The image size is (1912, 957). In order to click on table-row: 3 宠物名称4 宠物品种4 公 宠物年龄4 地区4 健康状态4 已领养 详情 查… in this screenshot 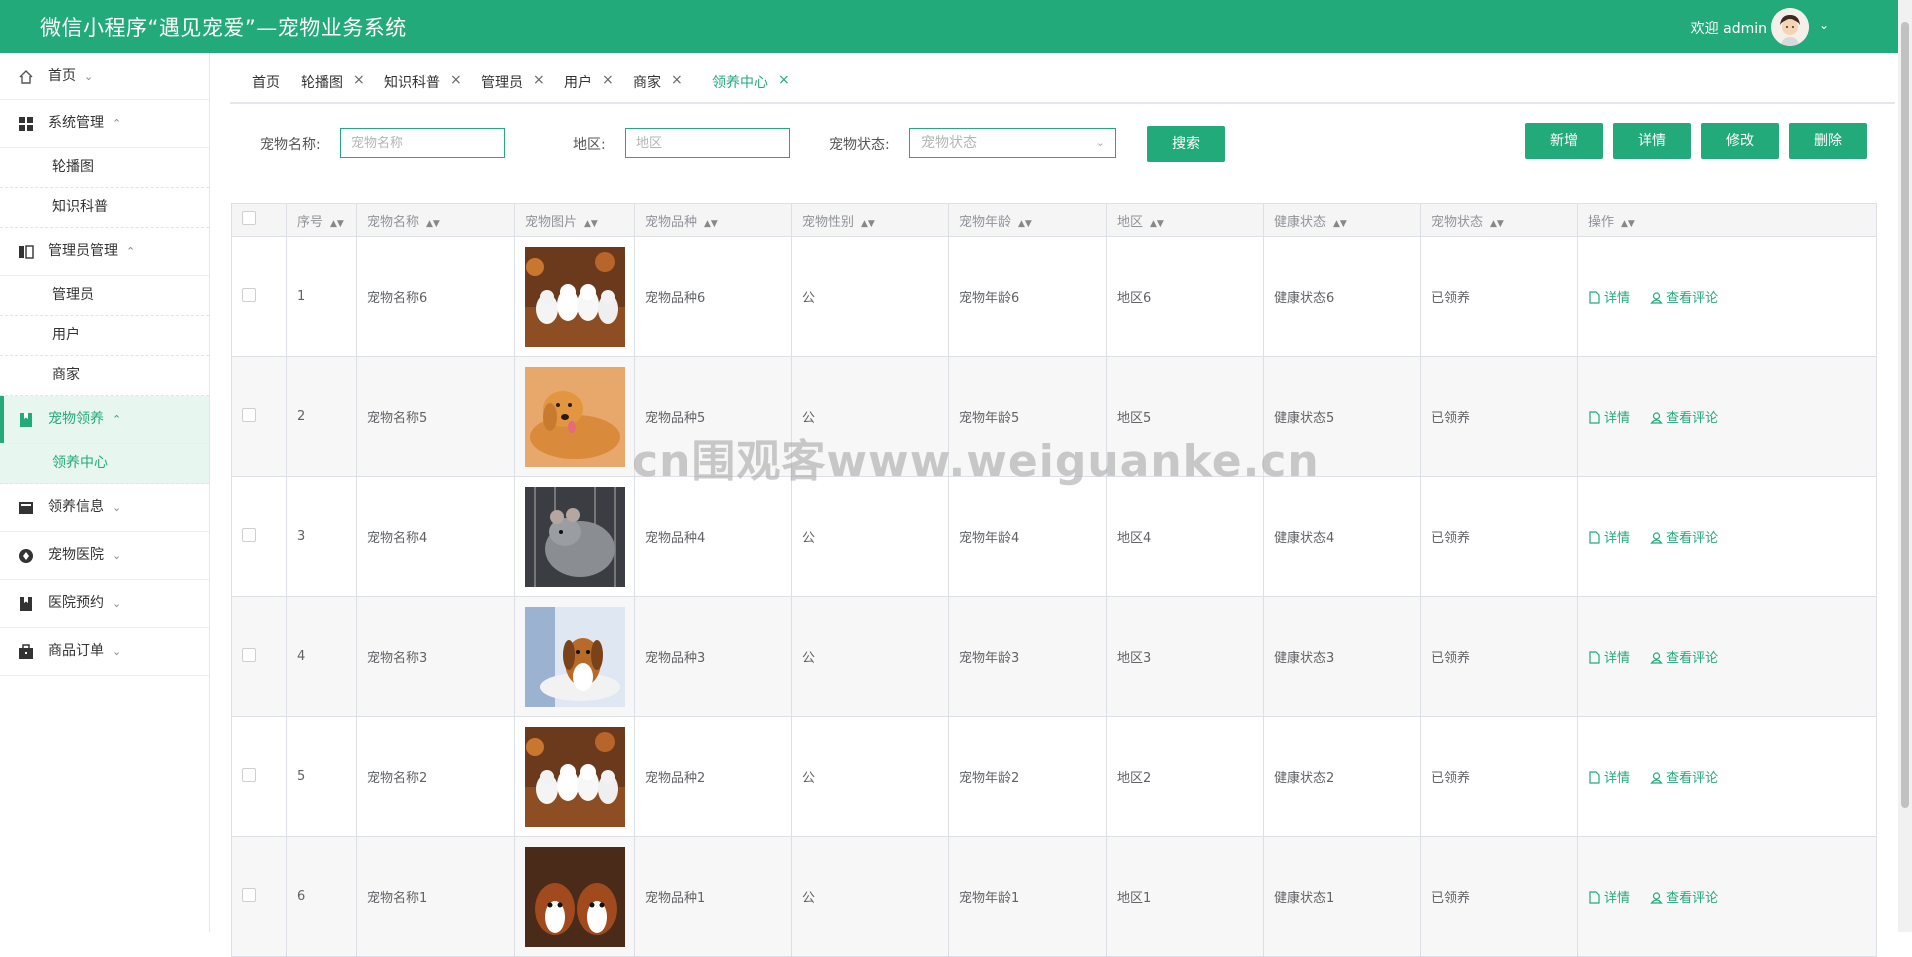, I will do `click(1054, 536)`.